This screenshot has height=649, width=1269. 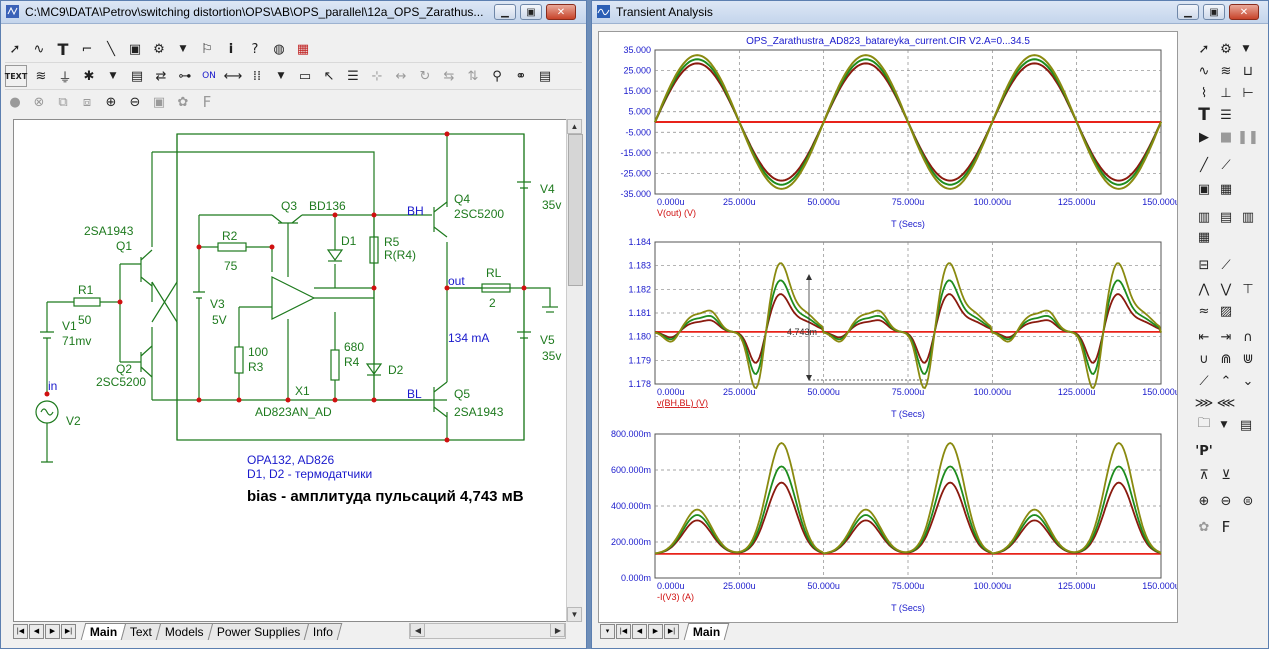 What do you see at coordinates (1226, 359) in the screenshot?
I see `high-cursor-icon: ⋒` at bounding box center [1226, 359].